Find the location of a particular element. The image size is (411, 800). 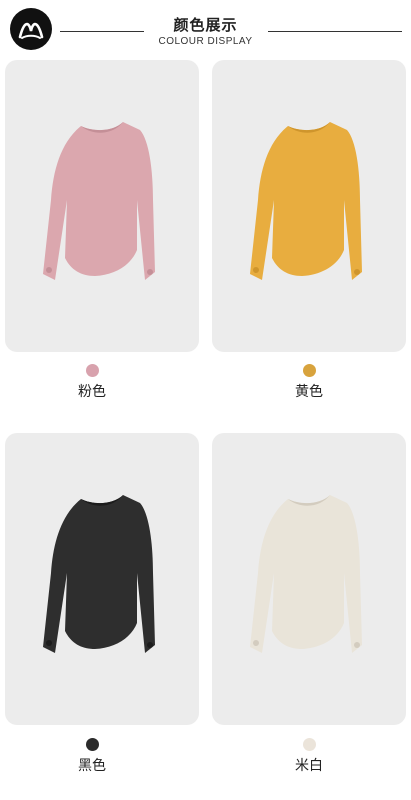

color-swatch-off-white is located at coordinates (309, 744).